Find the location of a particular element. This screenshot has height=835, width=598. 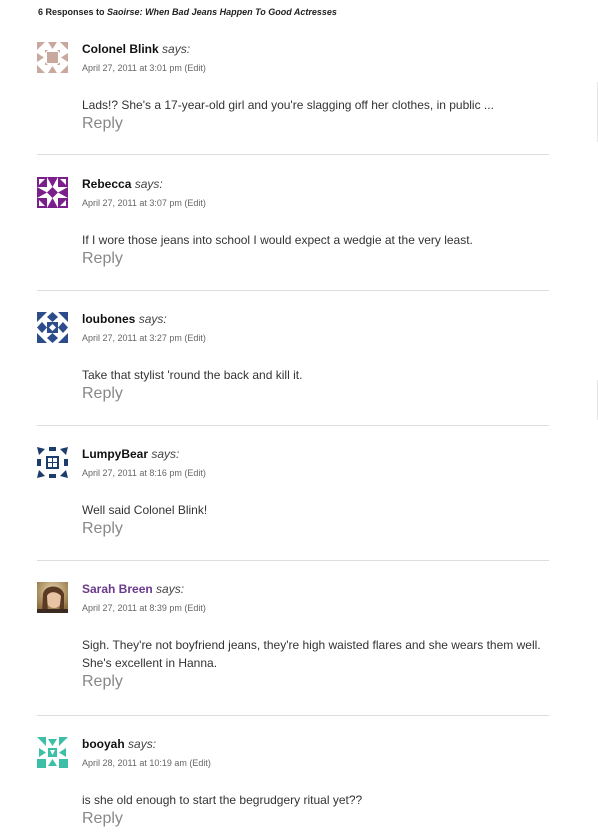

author-name: Sarah Breen is located at coordinates (117, 589).